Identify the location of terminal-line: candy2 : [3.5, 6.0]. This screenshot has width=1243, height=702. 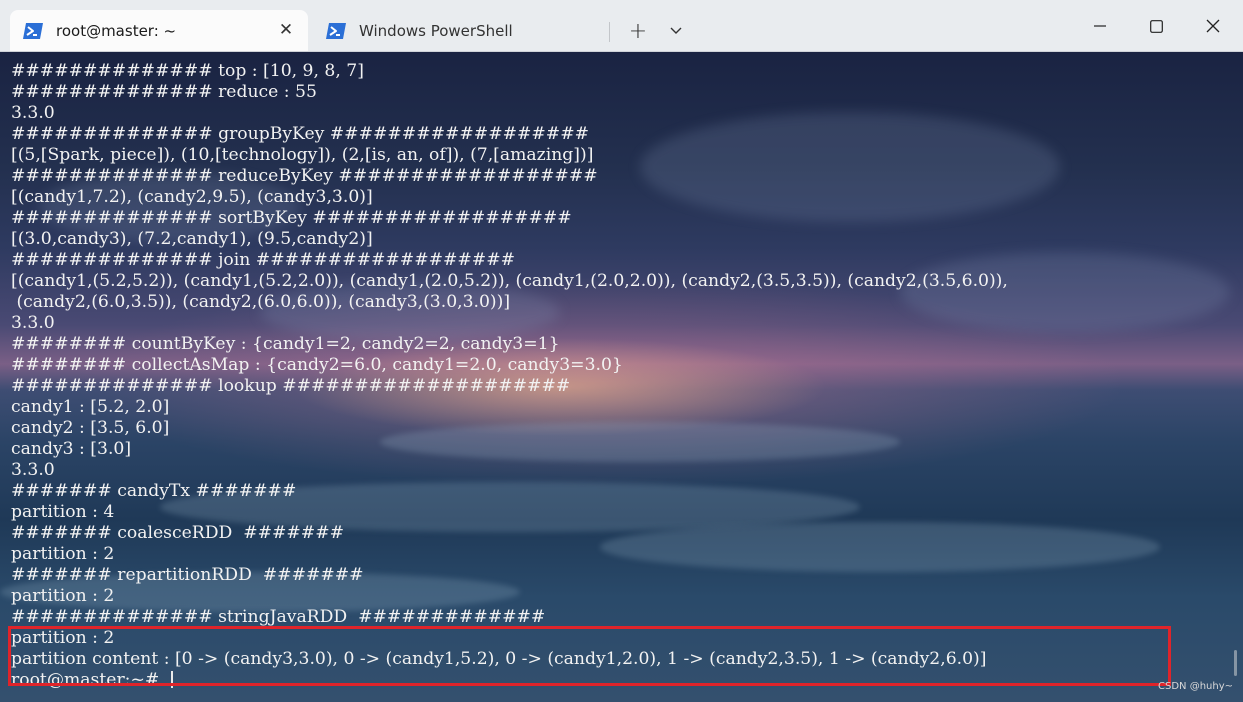
(90, 428).